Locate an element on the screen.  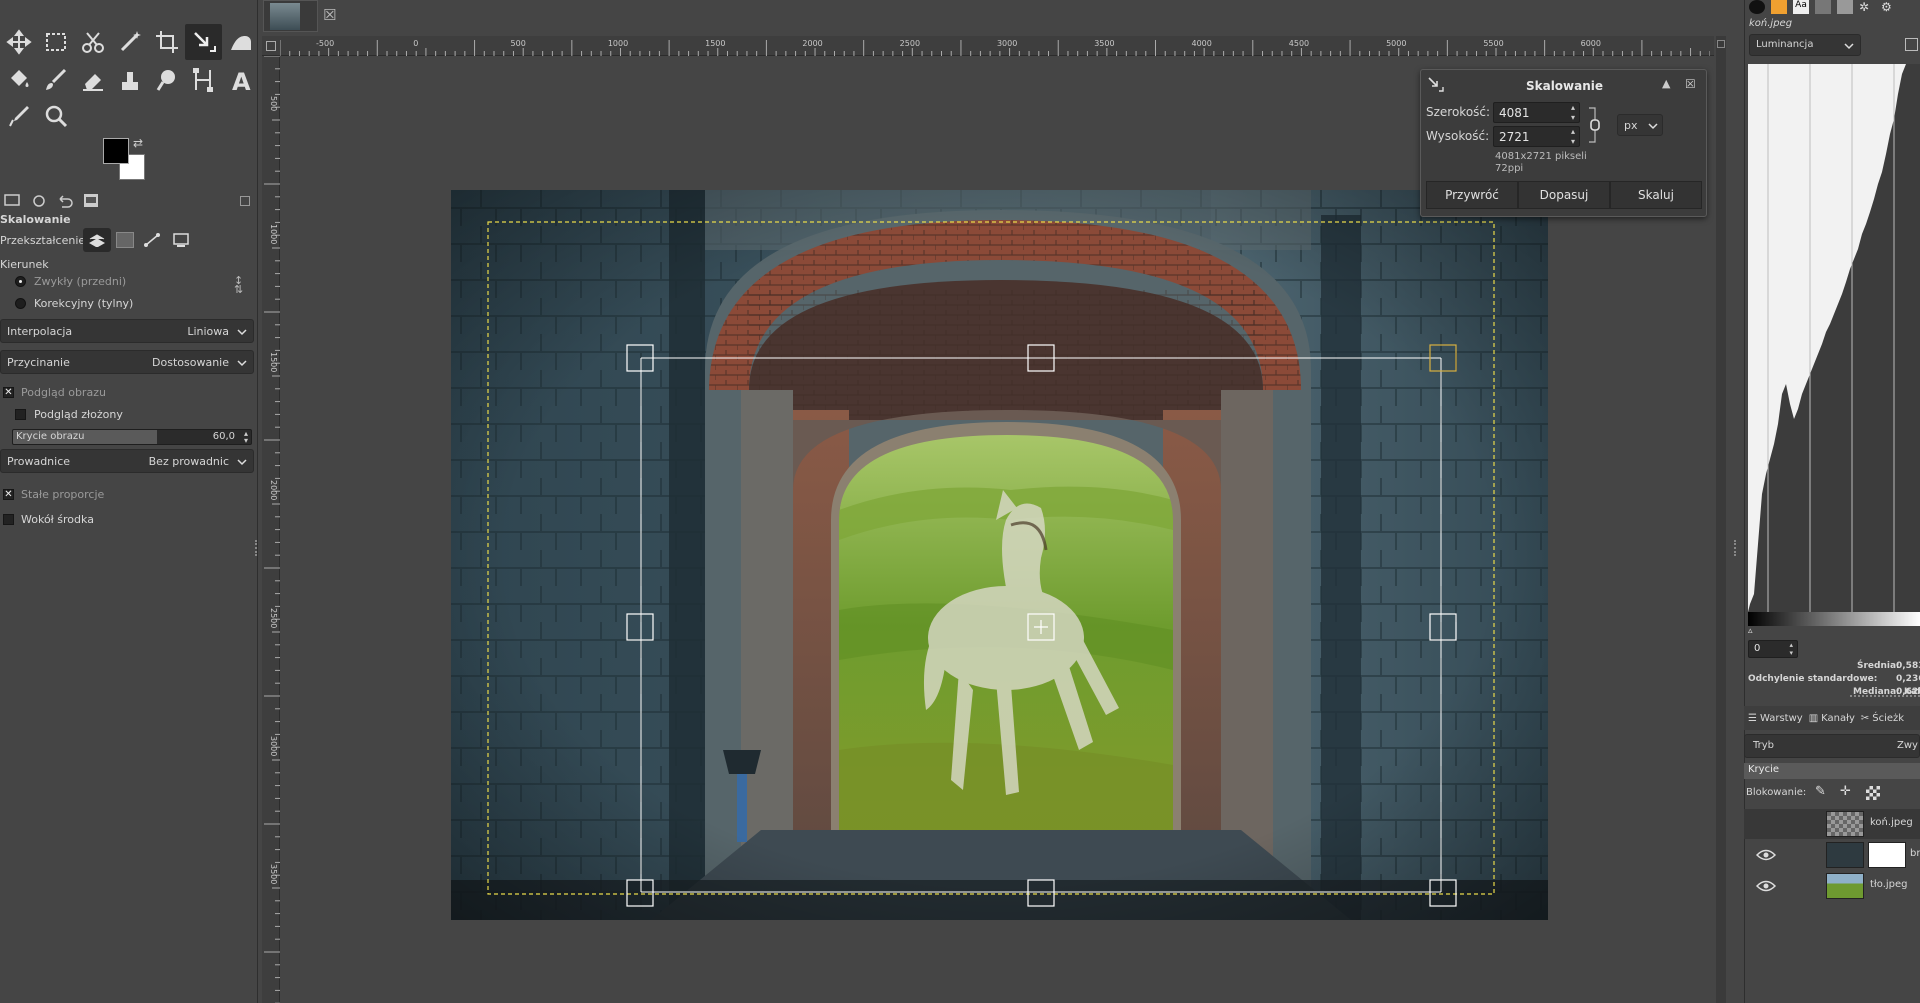
scale-button: Skaluj is located at coordinates (1656, 195).